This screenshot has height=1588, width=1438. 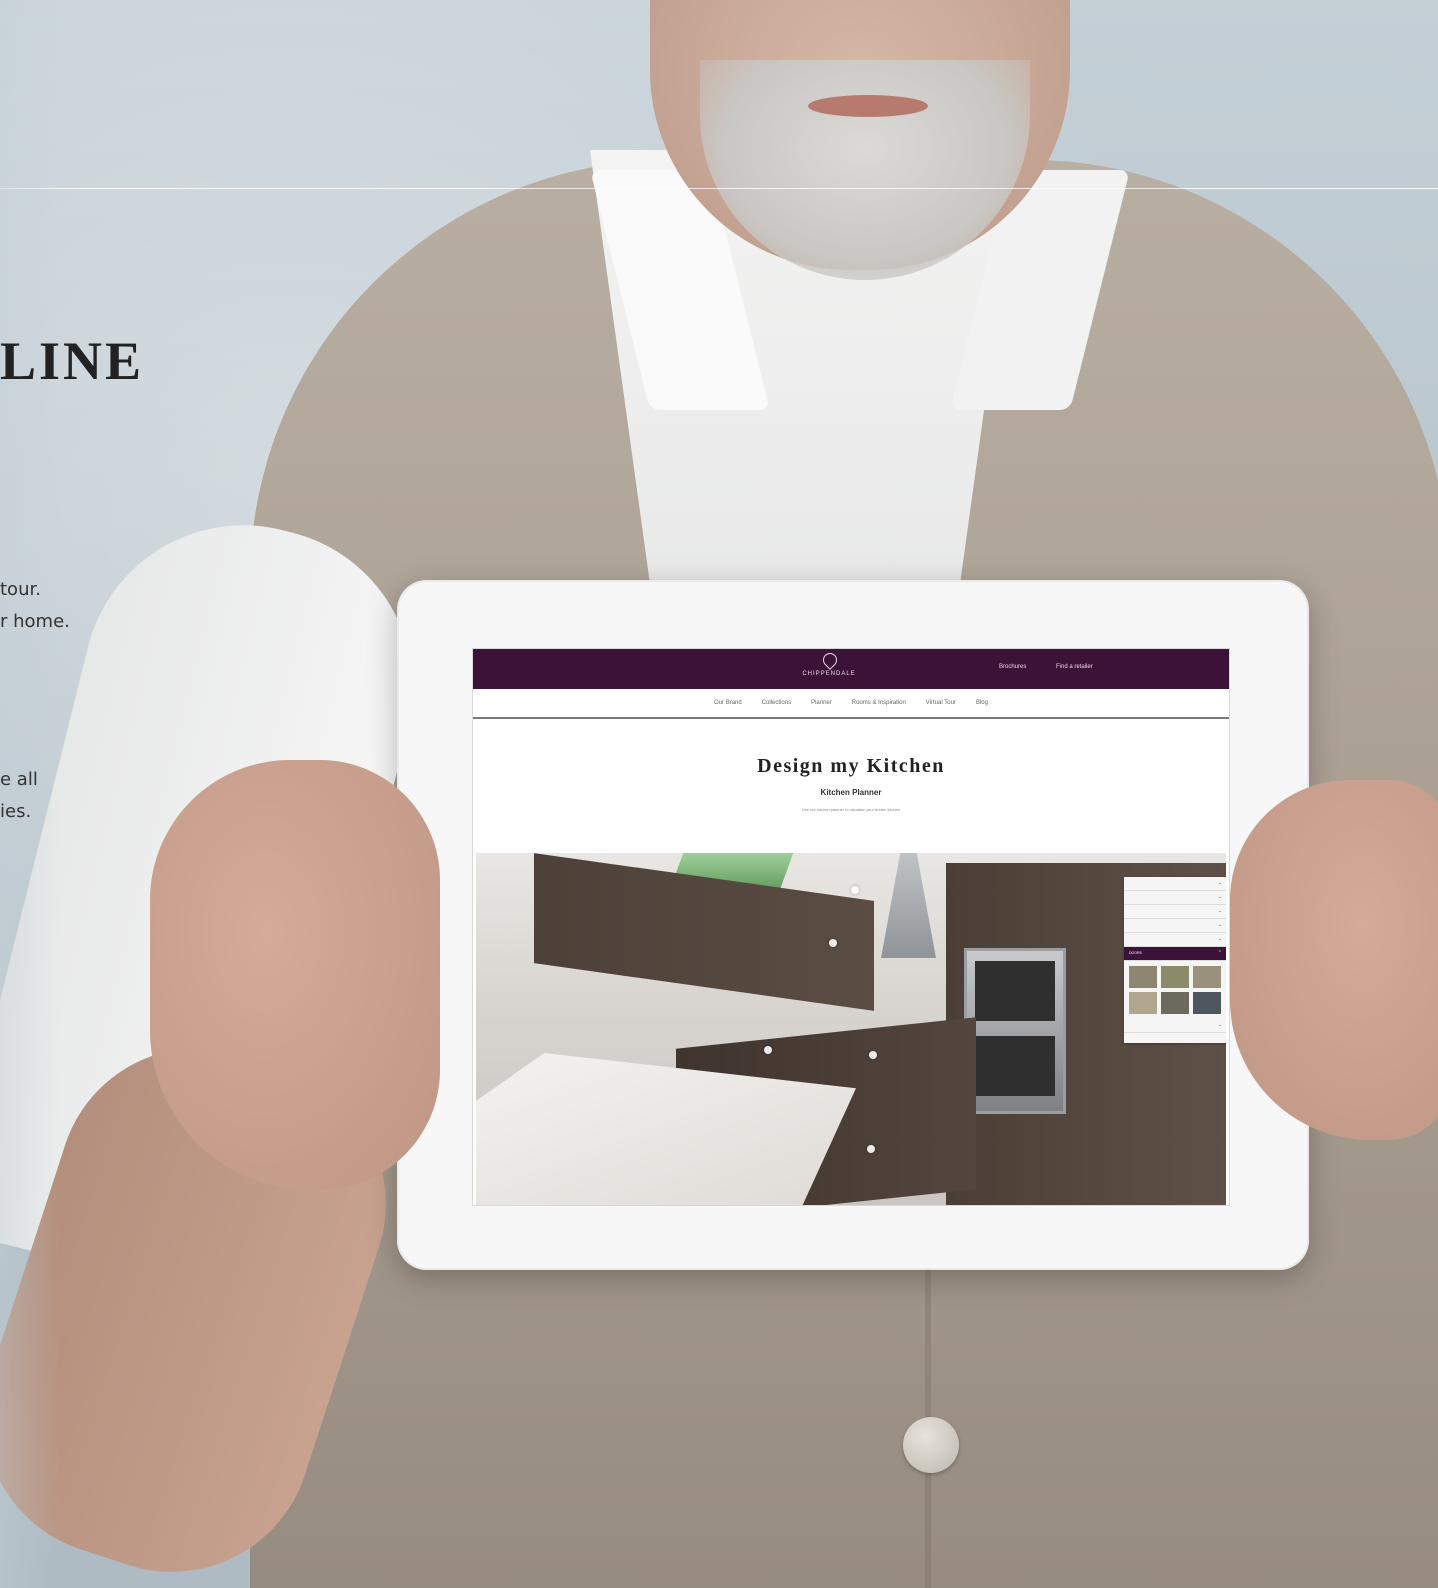 What do you see at coordinates (20, 589) in the screenshot?
I see `paragraph-line: tour.` at bounding box center [20, 589].